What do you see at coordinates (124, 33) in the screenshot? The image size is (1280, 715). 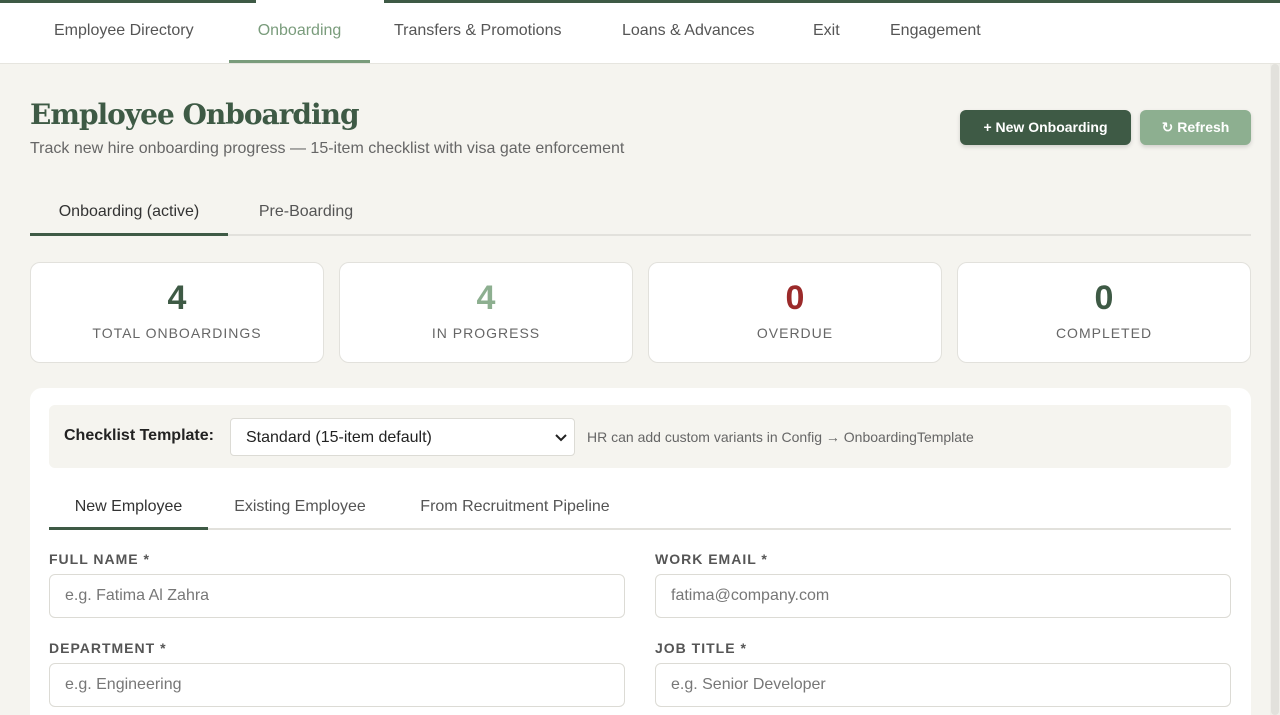 I see `nav-tab-employee-directory: Employee Directory` at bounding box center [124, 33].